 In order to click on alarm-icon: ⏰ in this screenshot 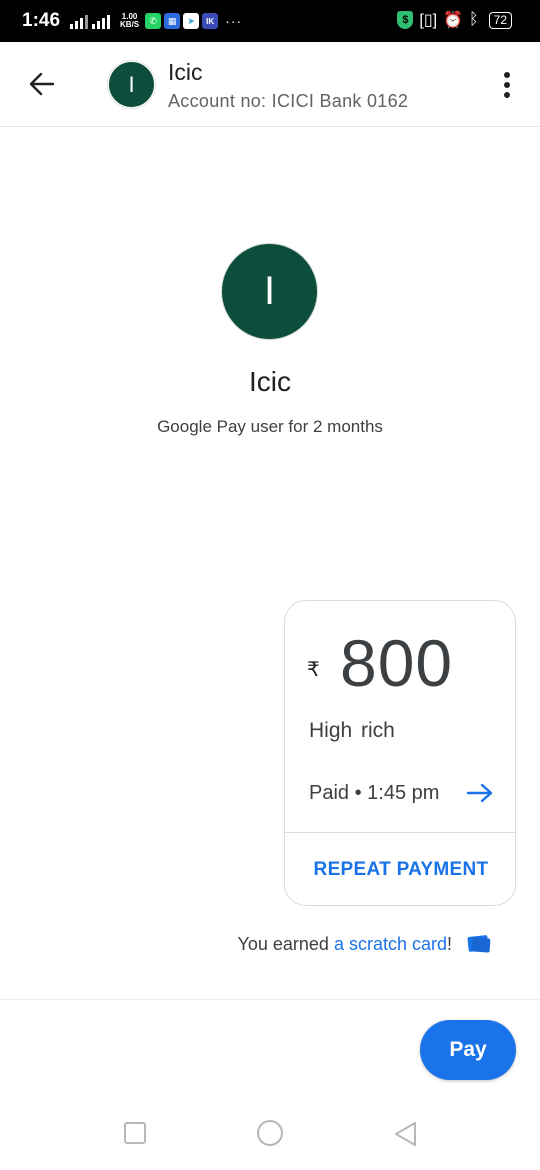, I will do `click(453, 20)`.